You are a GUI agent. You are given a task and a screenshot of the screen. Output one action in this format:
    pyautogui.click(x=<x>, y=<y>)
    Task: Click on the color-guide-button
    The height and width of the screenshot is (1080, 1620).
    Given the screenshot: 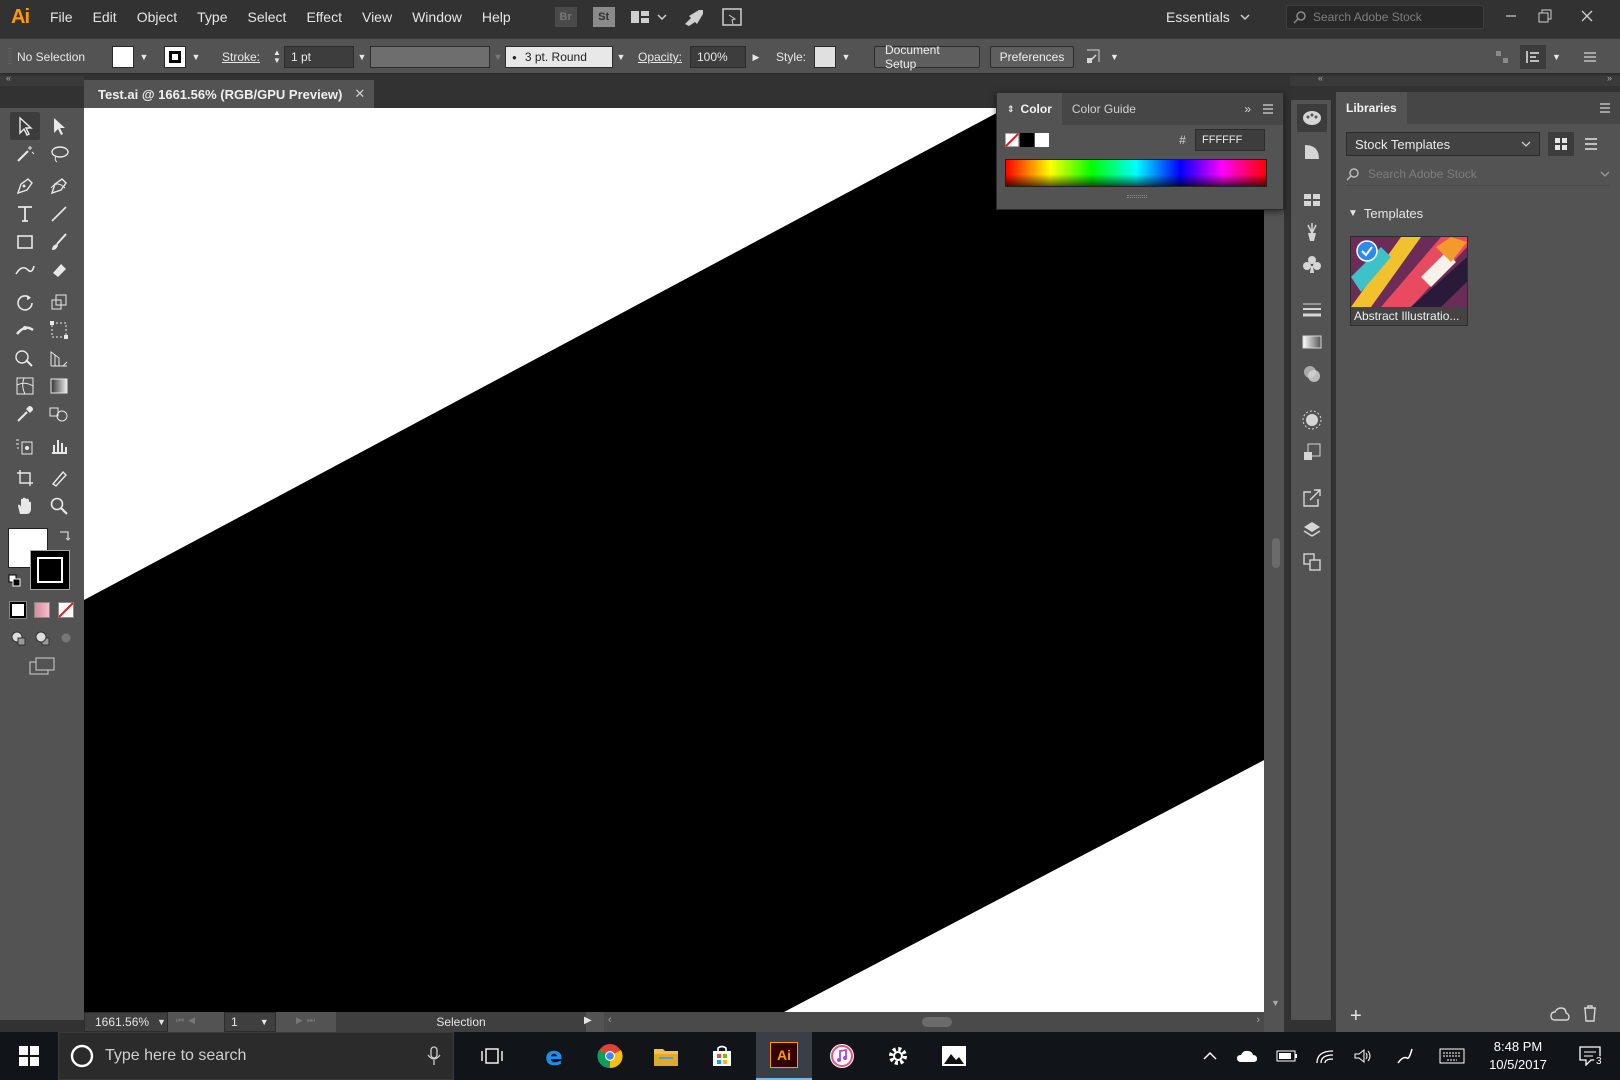 What is the action you would take?
    pyautogui.click(x=1312, y=152)
    